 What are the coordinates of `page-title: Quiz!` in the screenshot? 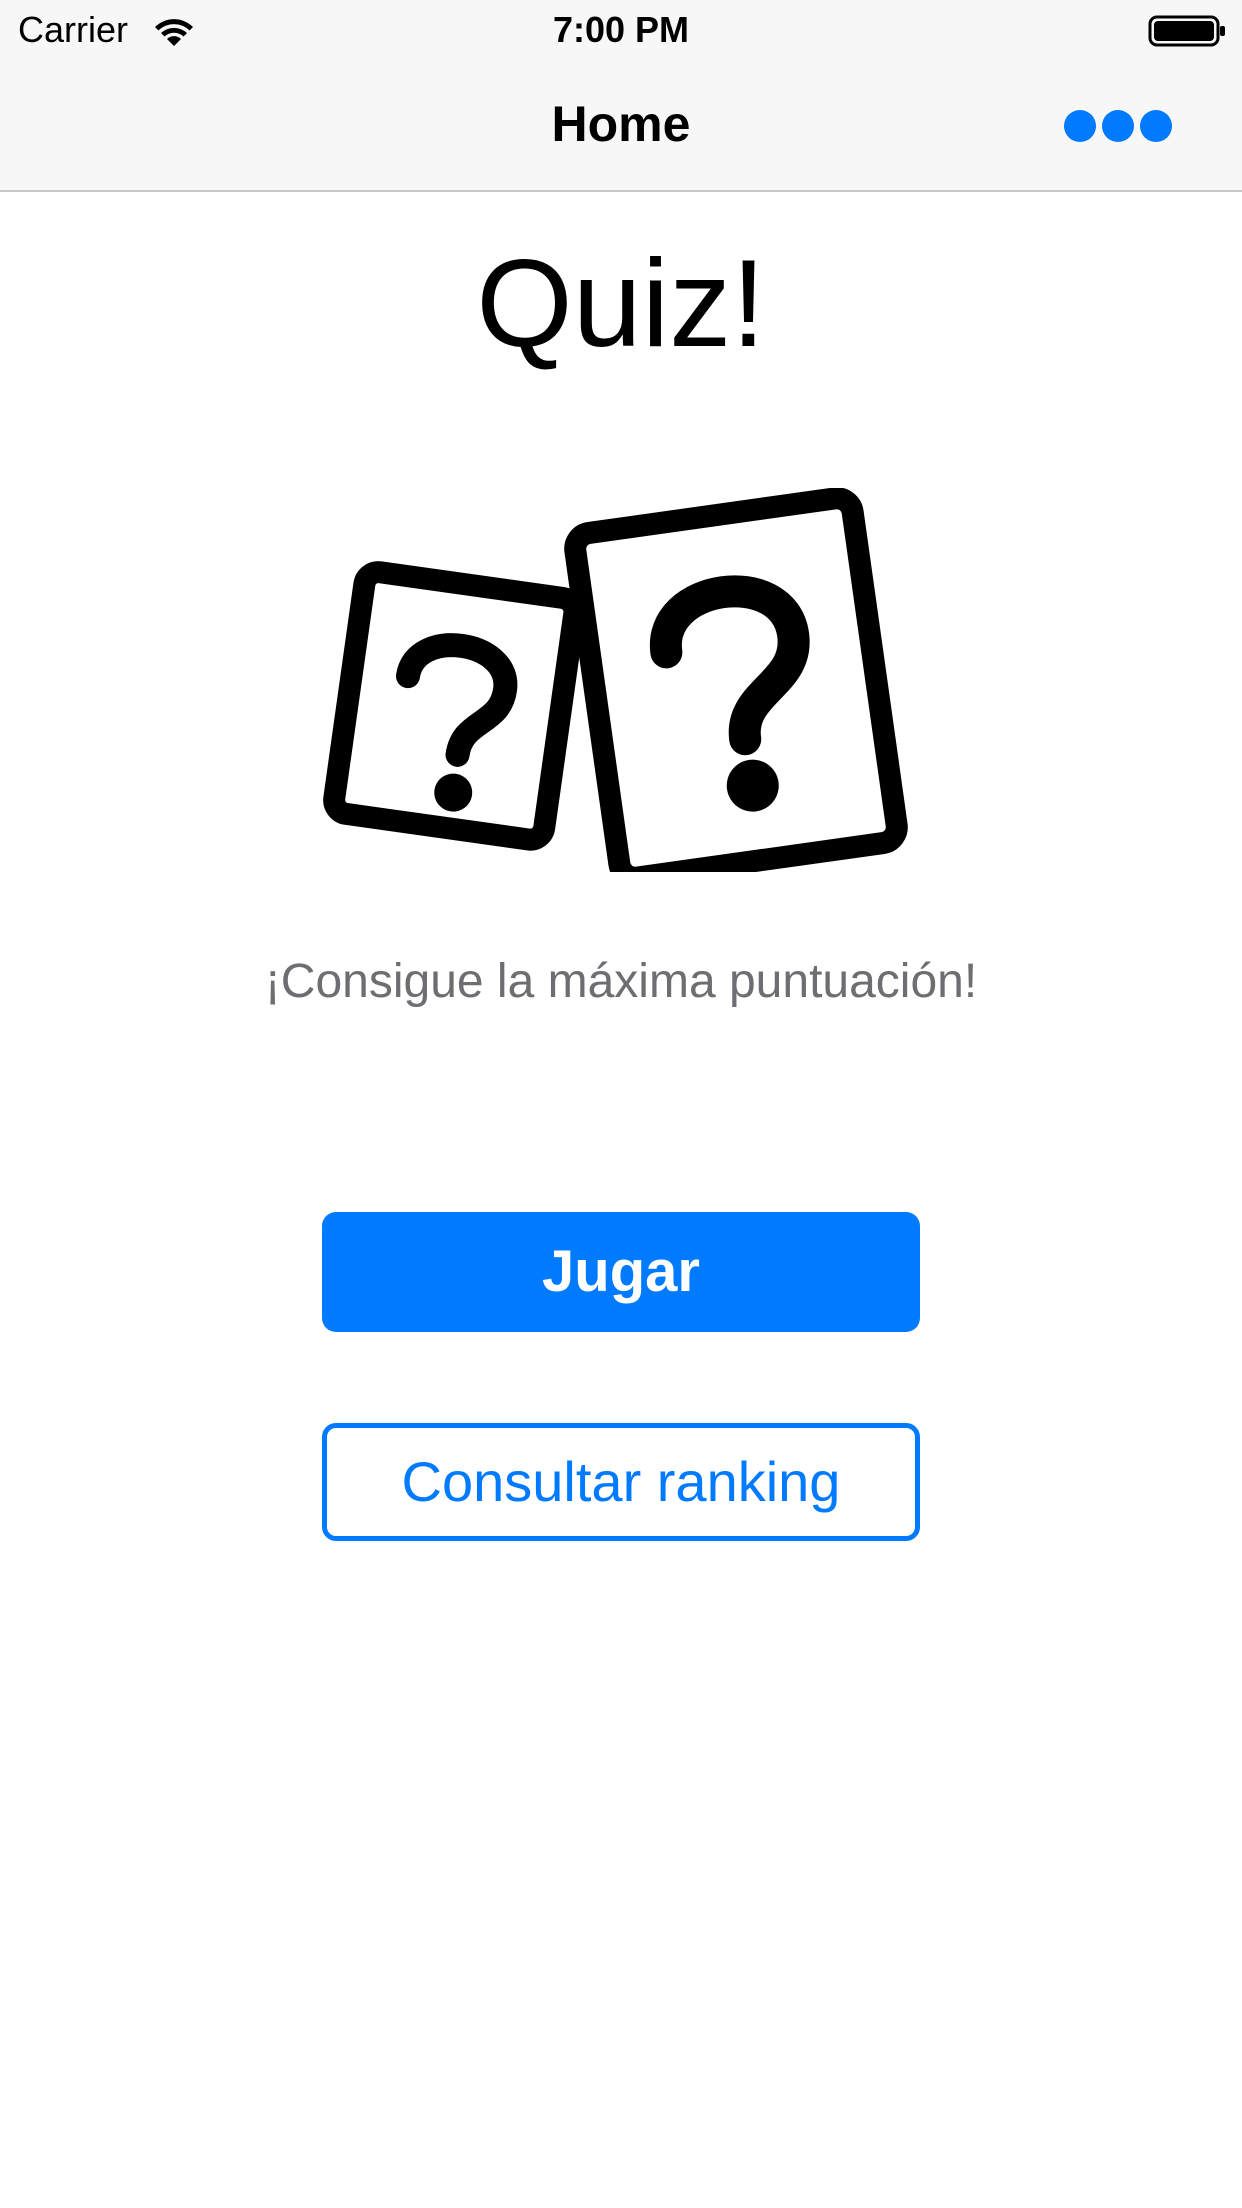 It's located at (621, 304).